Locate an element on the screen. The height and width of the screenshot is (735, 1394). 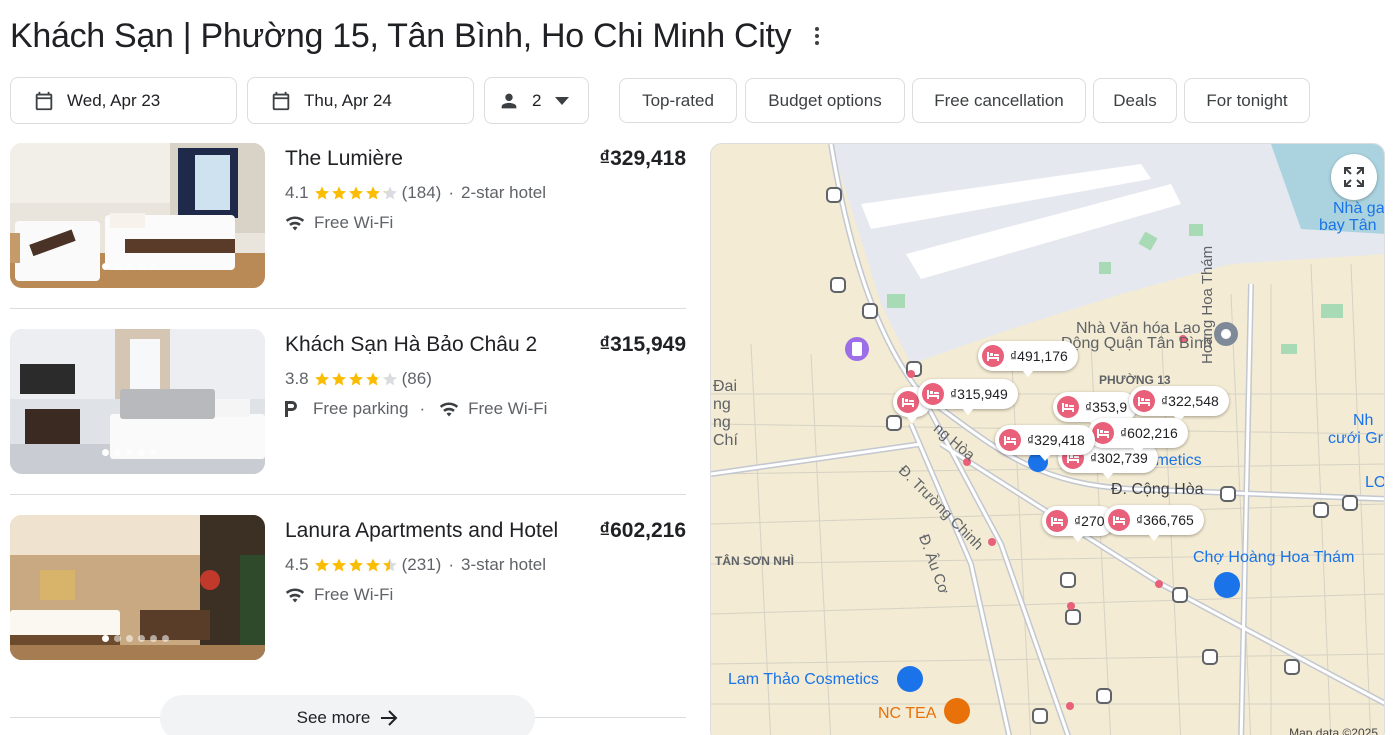
pin-price: ₫315,949 is located at coordinates (979, 394).